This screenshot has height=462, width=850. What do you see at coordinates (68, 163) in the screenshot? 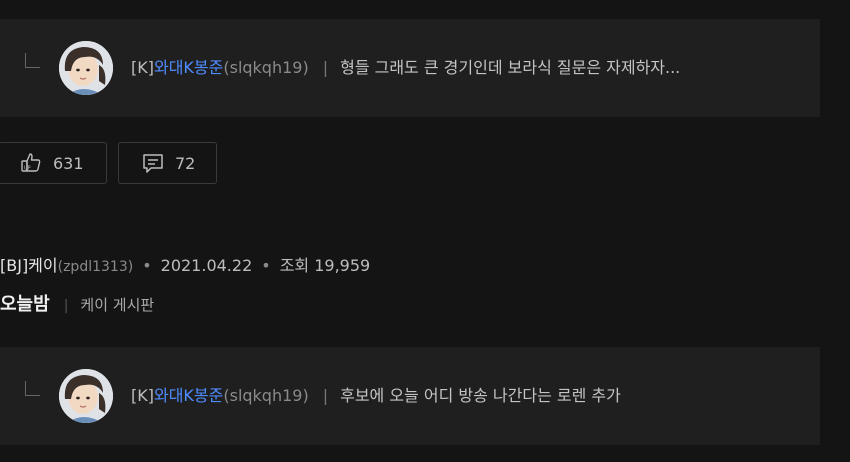
I see `like-count: 631` at bounding box center [68, 163].